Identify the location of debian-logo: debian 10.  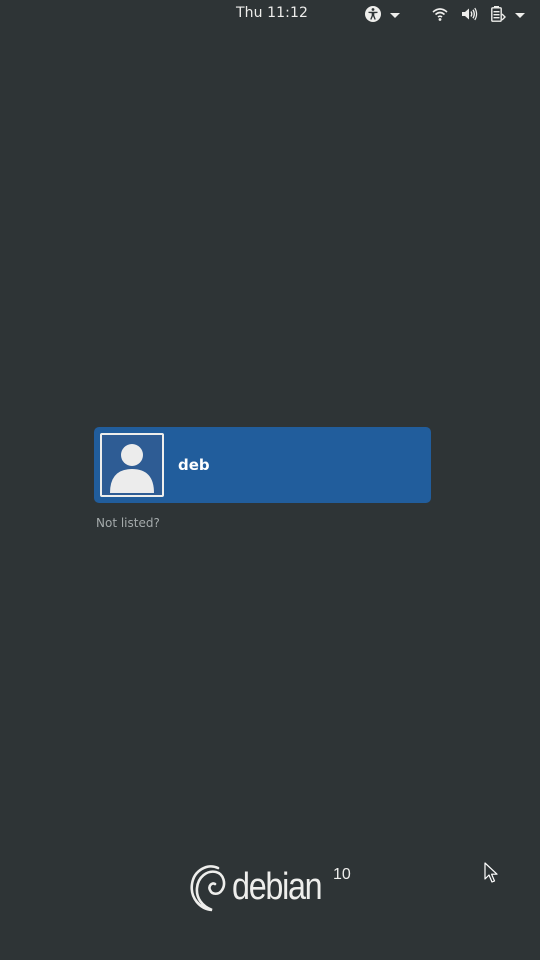
(273, 890).